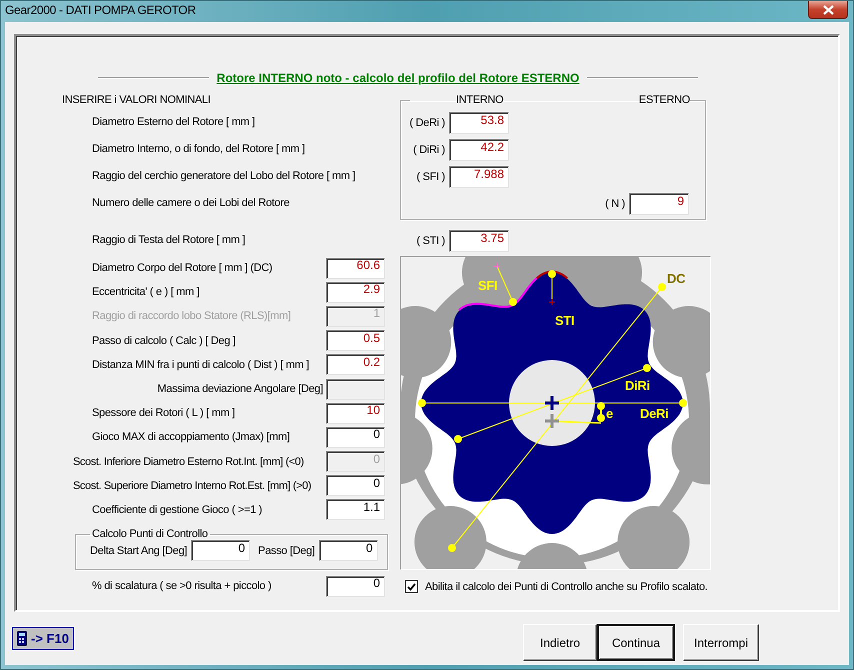  What do you see at coordinates (428, 150) in the screenshot?
I see `symbol-label: ( DiRi )` at bounding box center [428, 150].